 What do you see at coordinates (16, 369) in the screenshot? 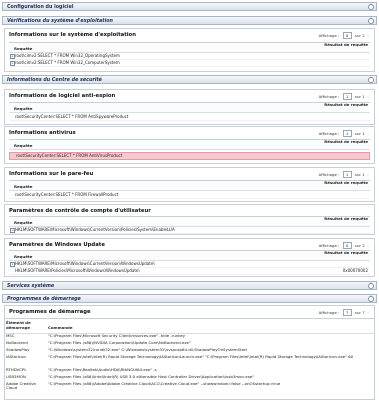
I see `startup-item-cell: RTHDVCPL` at bounding box center [16, 369].